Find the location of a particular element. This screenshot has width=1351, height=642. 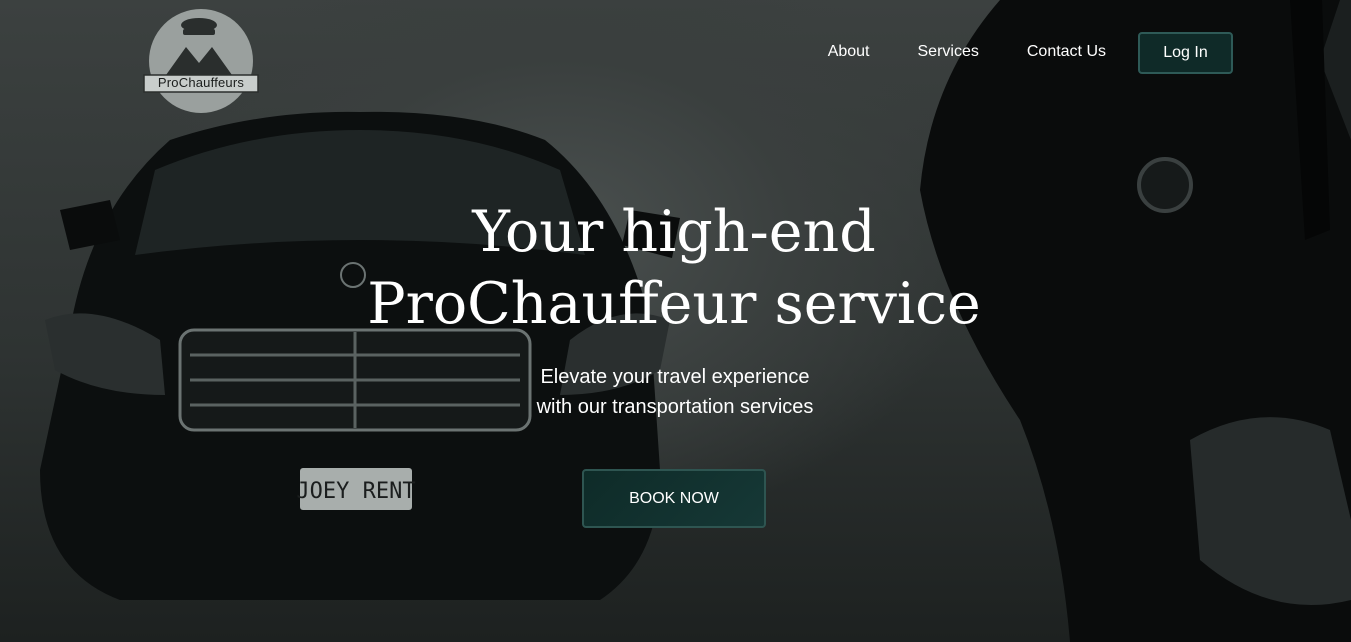

brand-name: ProChauffeurs is located at coordinates (201, 82).